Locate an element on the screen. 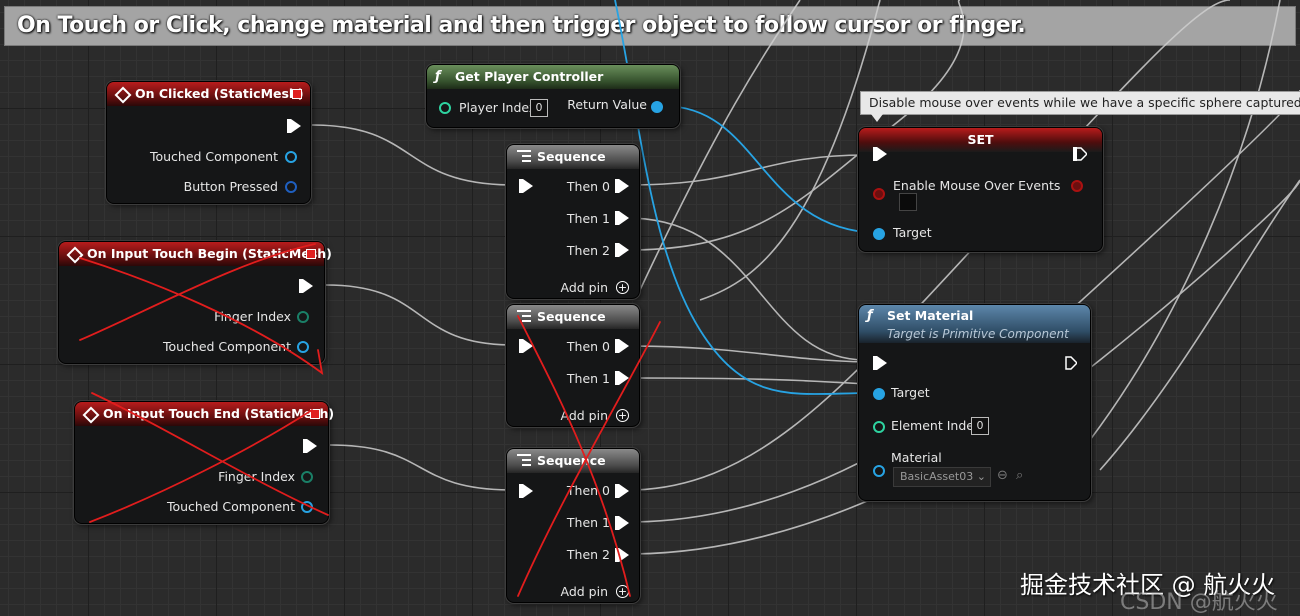 The width and height of the screenshot is (1300, 616). strike-touch-end-b is located at coordinates (210, 454).